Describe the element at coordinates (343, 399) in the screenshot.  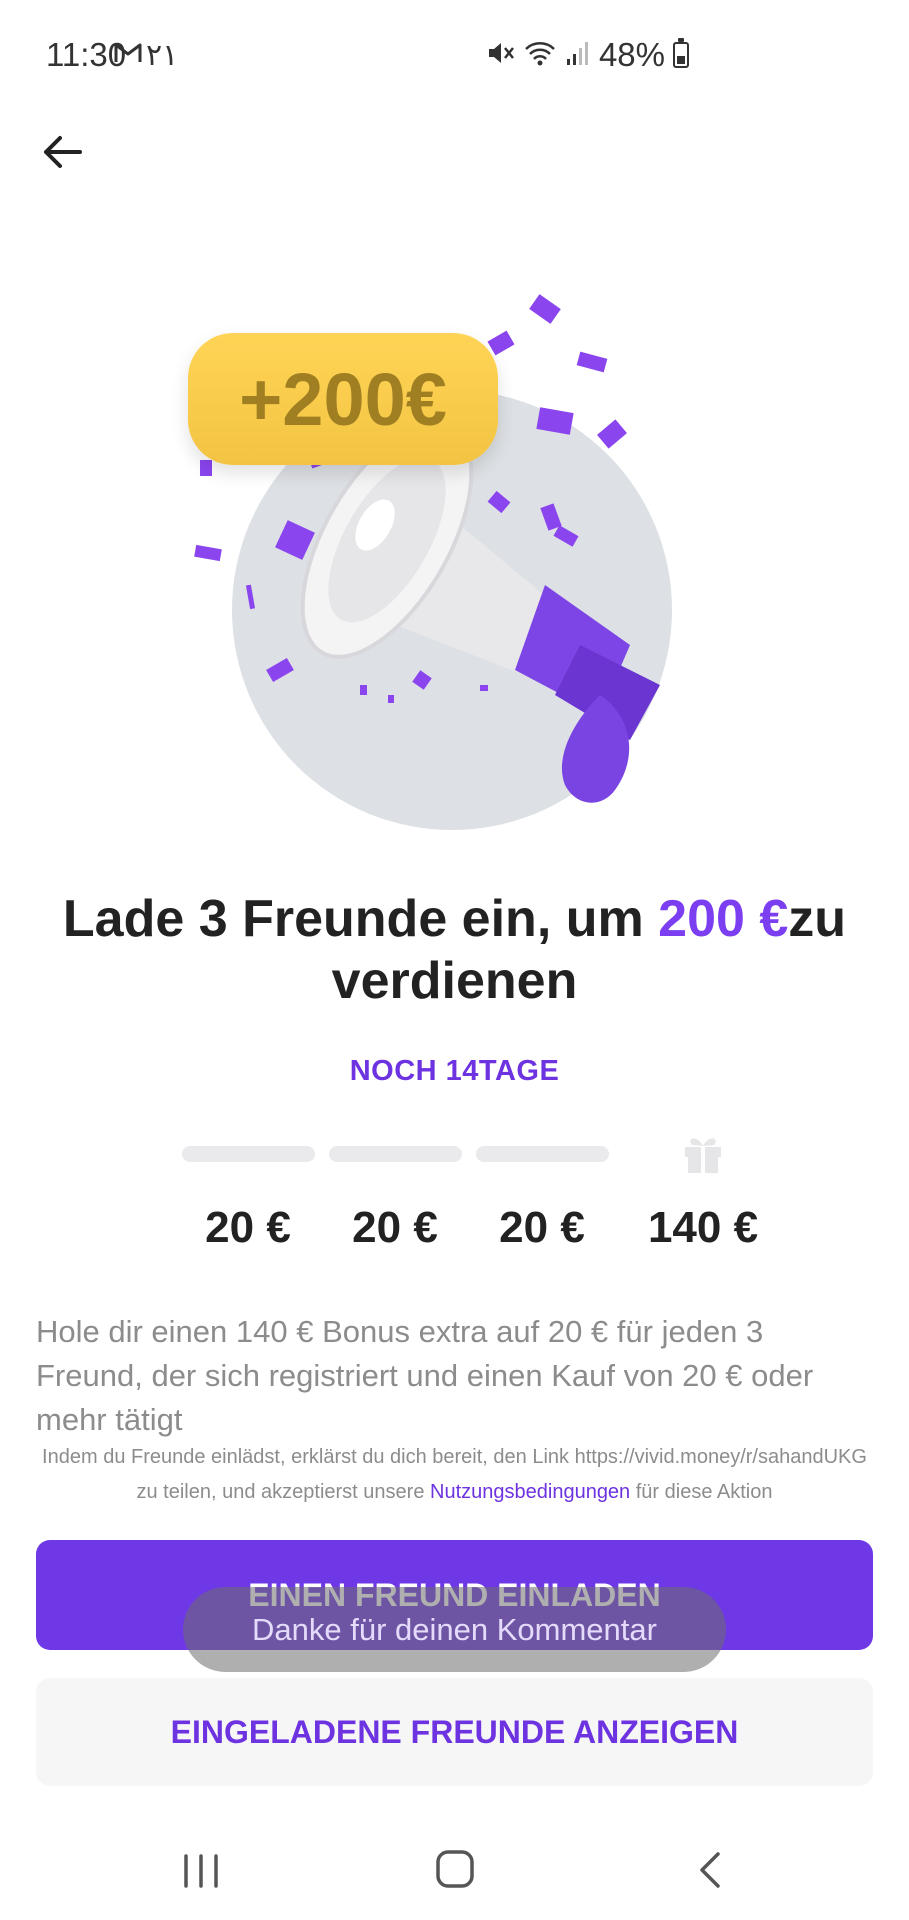
I see `bonus-badge: +200€` at that location.